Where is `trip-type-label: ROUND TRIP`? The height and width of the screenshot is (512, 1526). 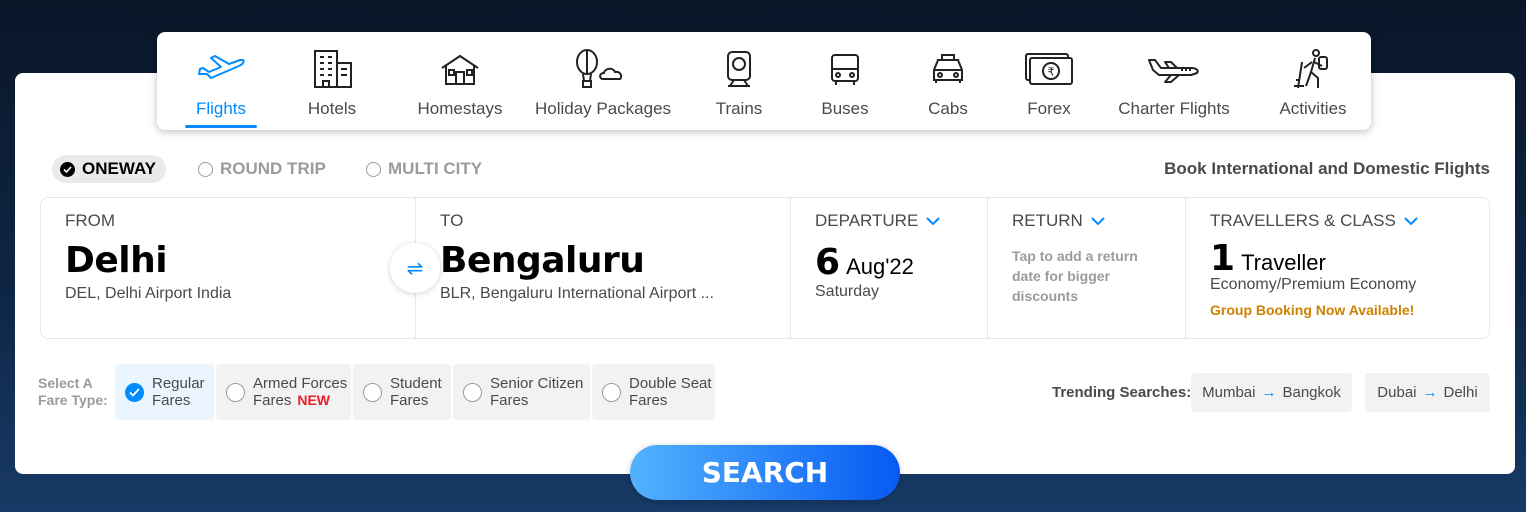
trip-type-label: ROUND TRIP is located at coordinates (273, 168).